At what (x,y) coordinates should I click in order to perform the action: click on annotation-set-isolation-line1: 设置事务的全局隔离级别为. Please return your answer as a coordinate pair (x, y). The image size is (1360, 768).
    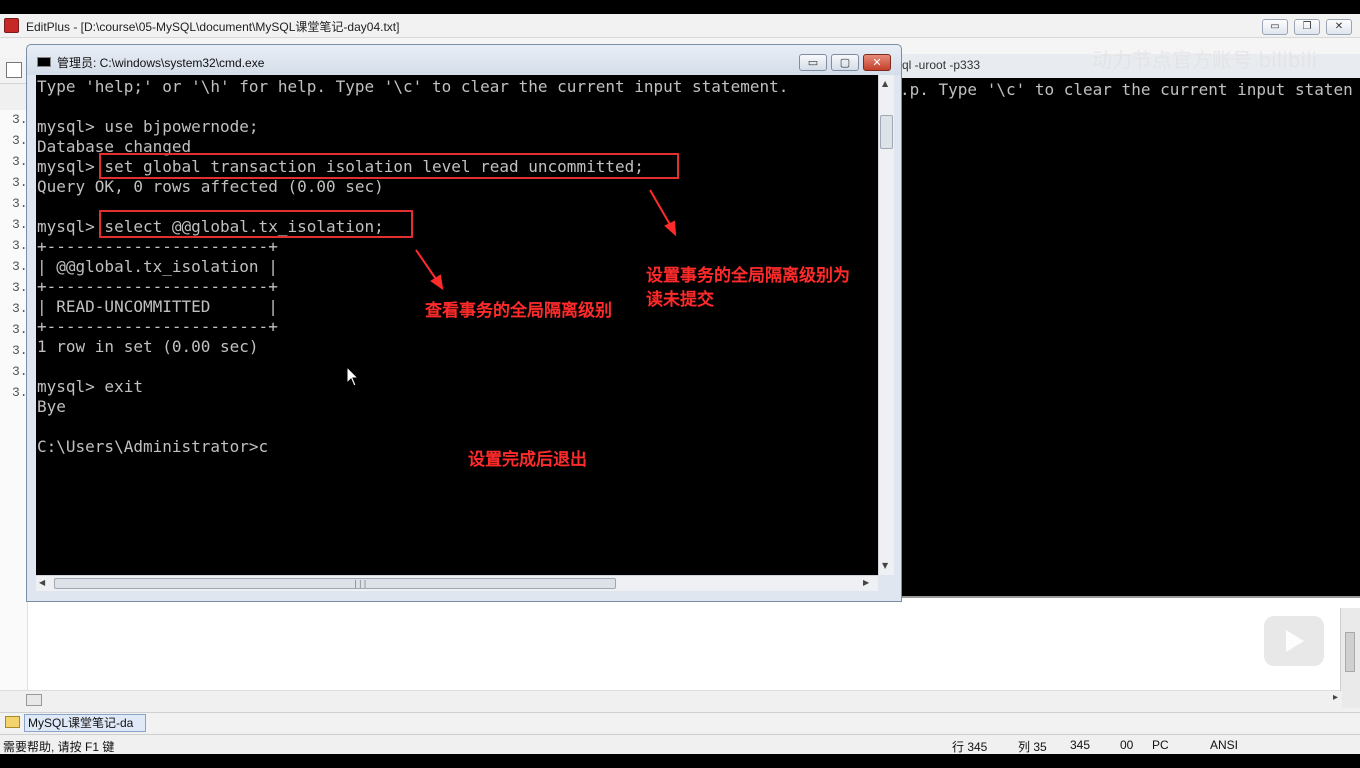
    Looking at the image, I should click on (748, 276).